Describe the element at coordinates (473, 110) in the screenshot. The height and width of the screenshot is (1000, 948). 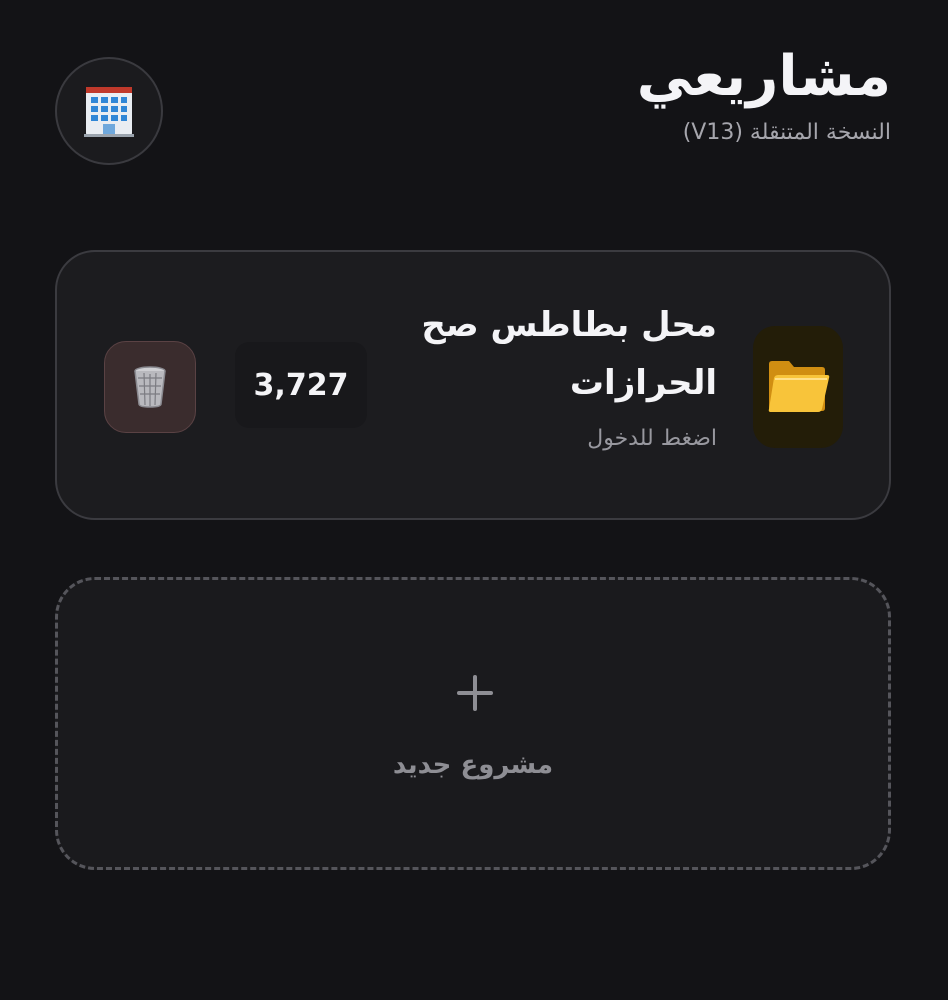
I see `header: مشاريعي النسخة المتنقلة (V13)` at that location.